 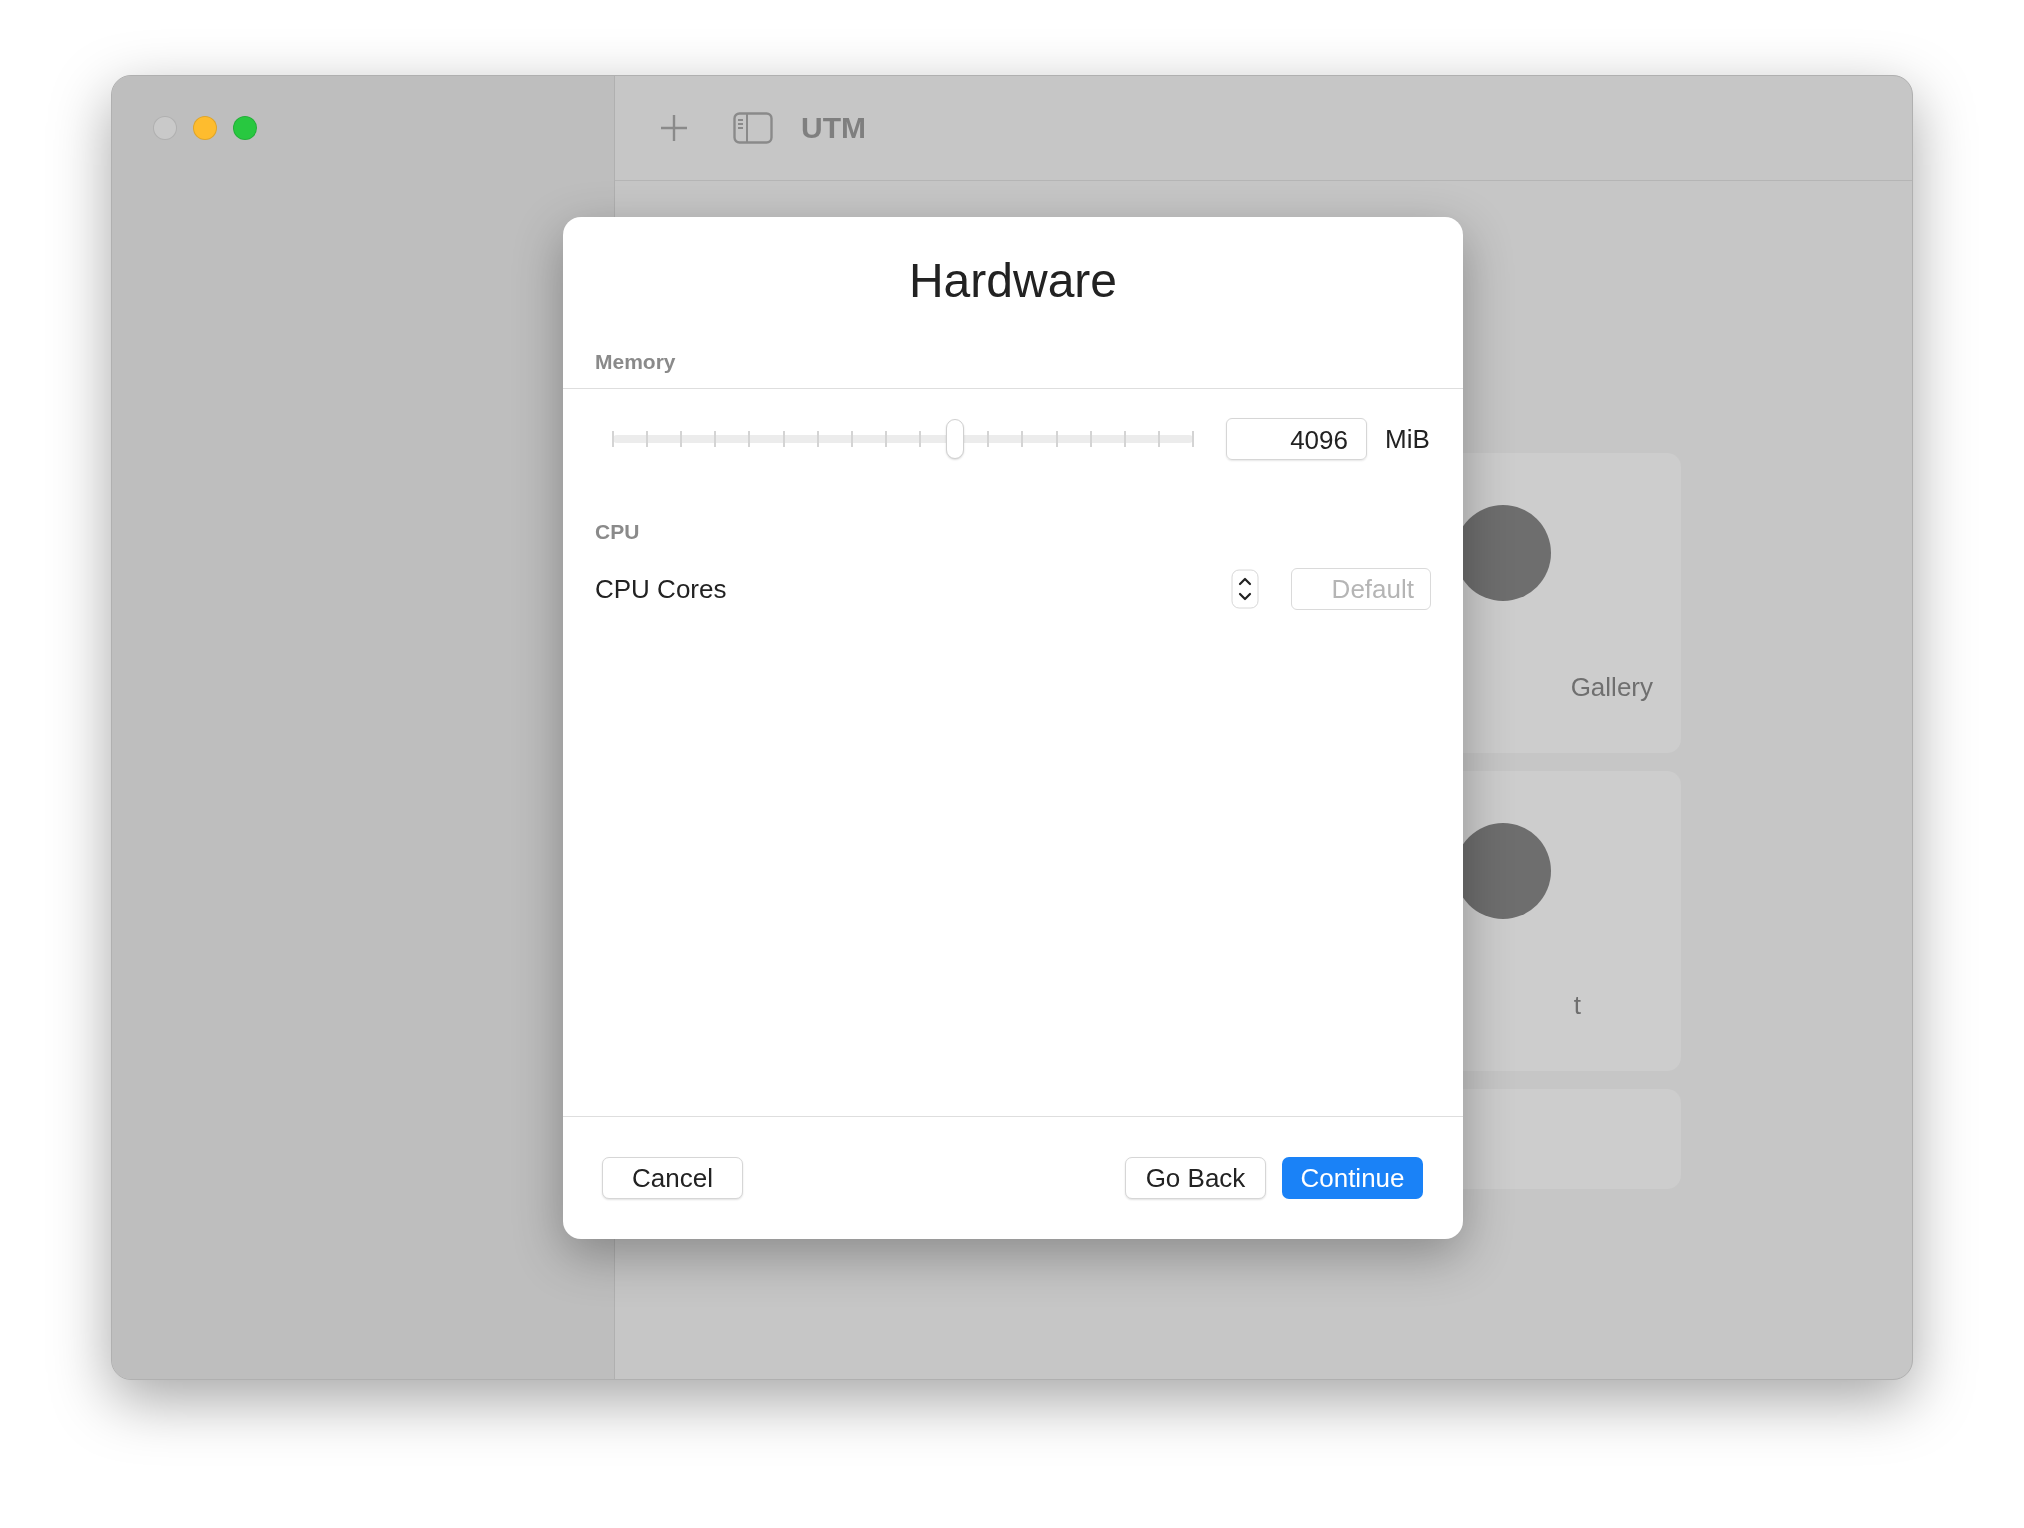 I want to click on section-heading: CPU, so click(x=617, y=532).